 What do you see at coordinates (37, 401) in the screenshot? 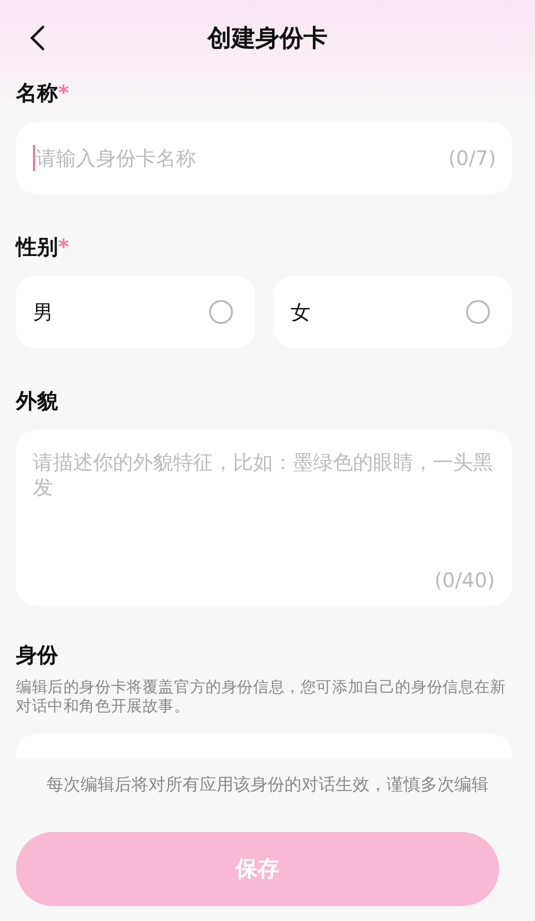
I see `field-label: 外貌` at bounding box center [37, 401].